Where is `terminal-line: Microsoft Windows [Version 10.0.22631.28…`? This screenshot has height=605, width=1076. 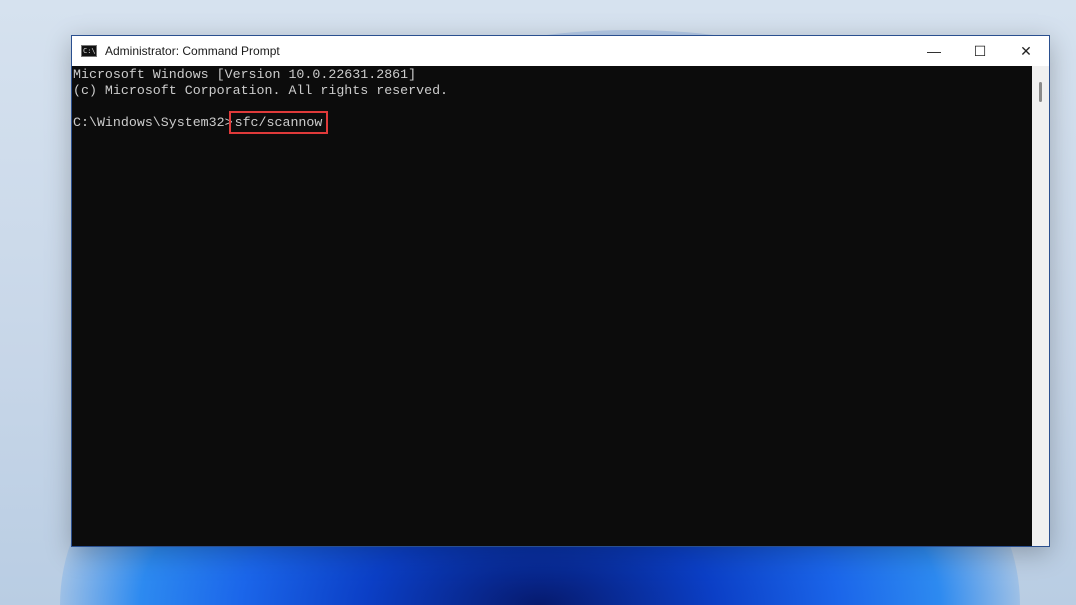
terminal-line: Microsoft Windows [Version 10.0.22631.28… is located at coordinates (245, 74).